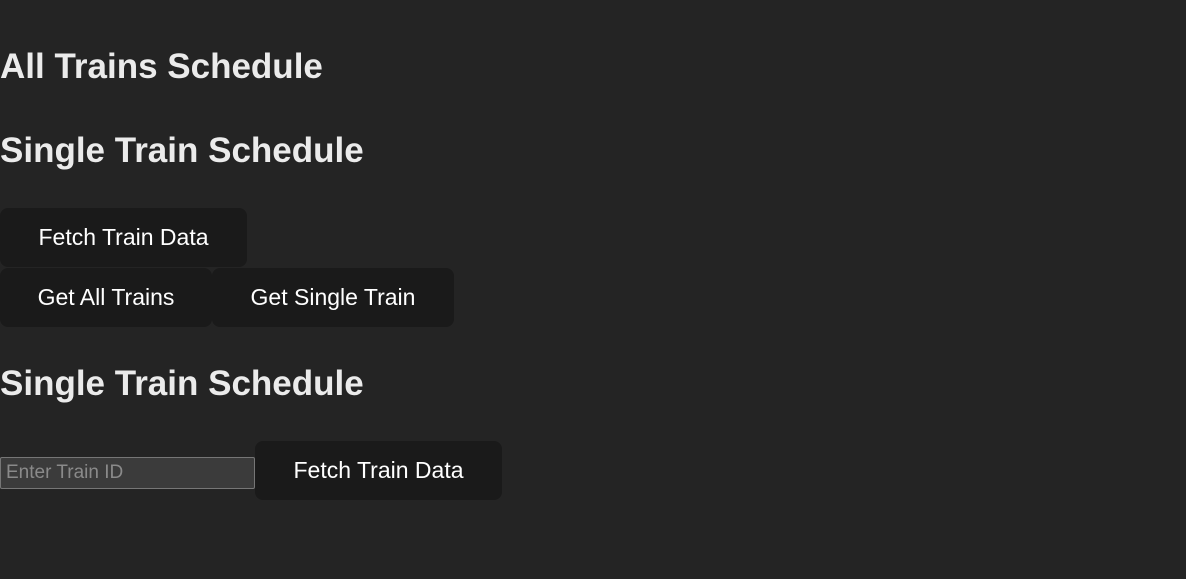  What do you see at coordinates (127, 473) in the screenshot?
I see `train-id-input` at bounding box center [127, 473].